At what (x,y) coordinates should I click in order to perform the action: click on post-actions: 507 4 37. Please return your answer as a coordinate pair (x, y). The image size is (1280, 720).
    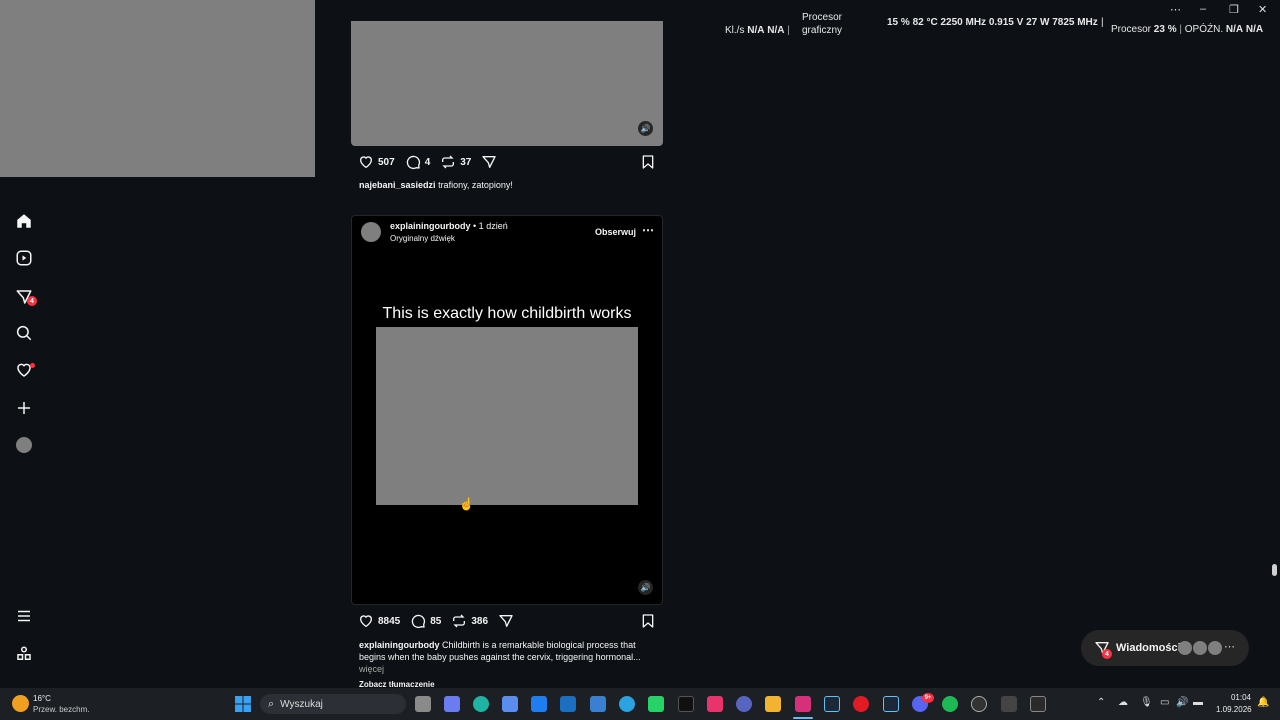
    Looking at the image, I should click on (427, 162).